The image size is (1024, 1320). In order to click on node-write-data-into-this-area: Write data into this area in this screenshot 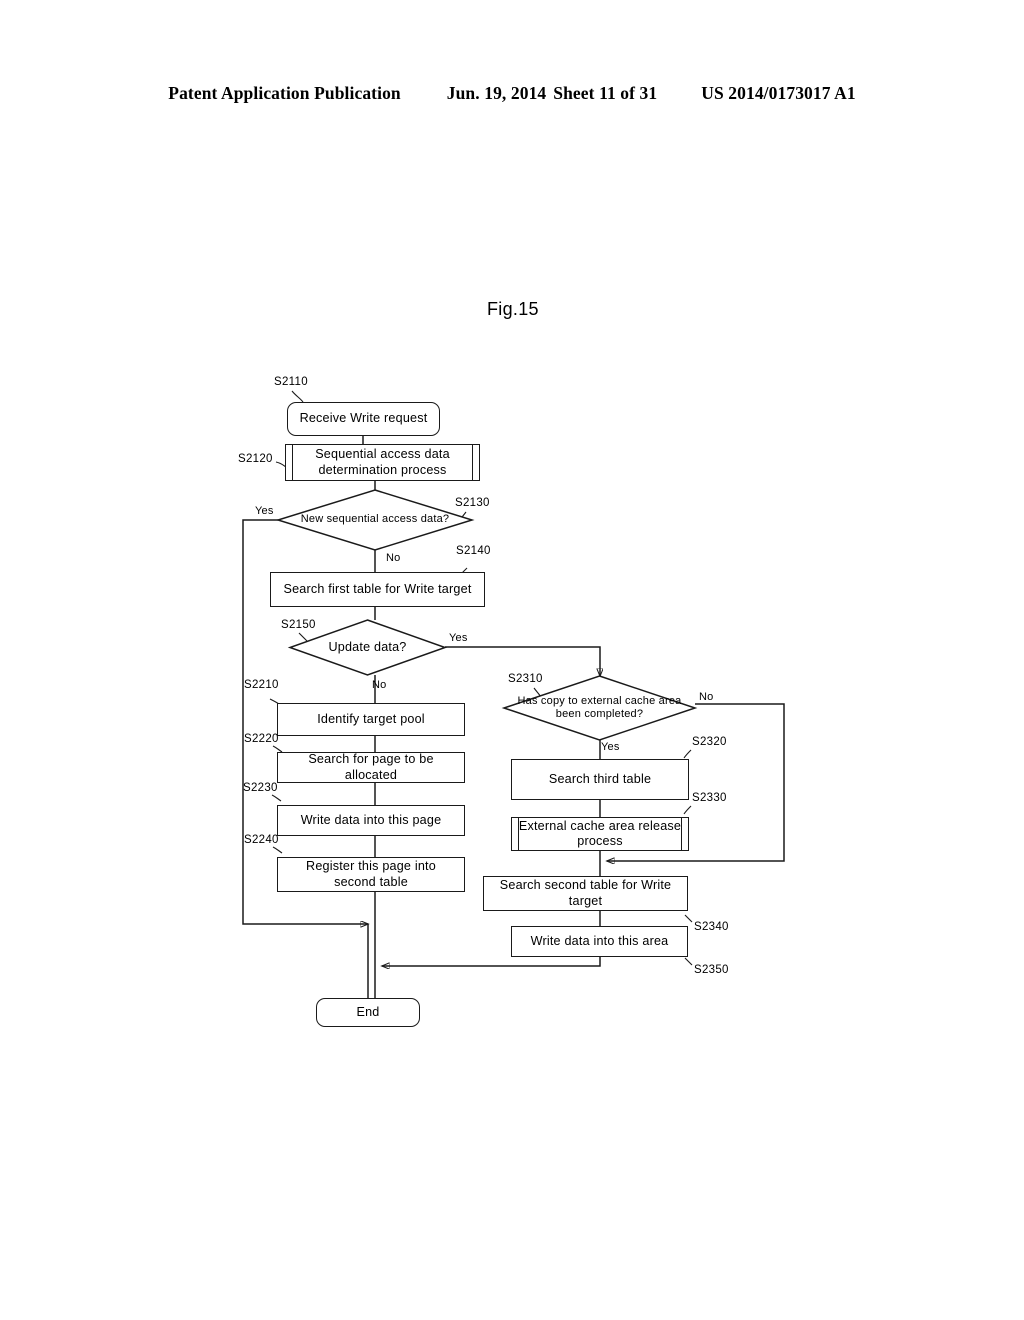, I will do `click(599, 941)`.